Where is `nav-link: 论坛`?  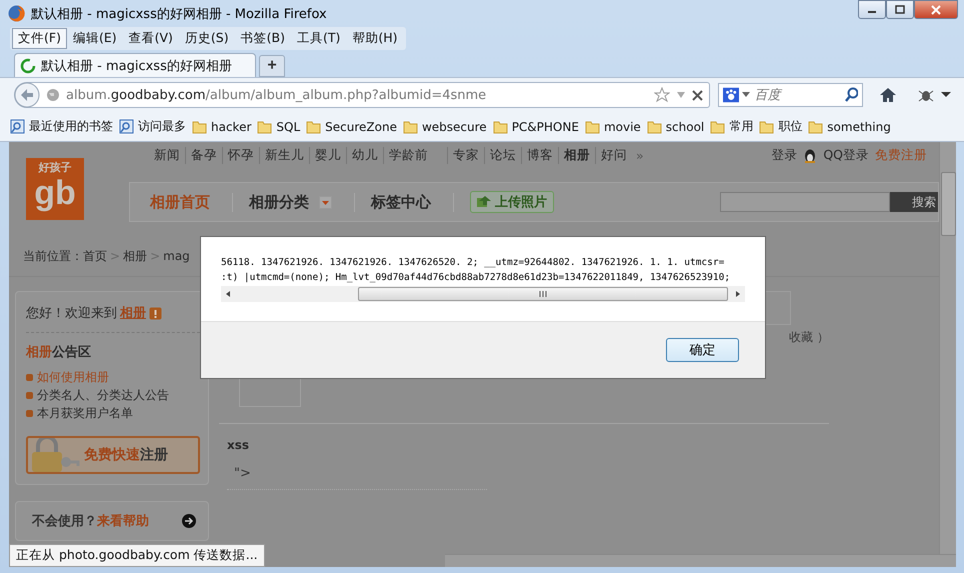 nav-link: 论坛 is located at coordinates (502, 155).